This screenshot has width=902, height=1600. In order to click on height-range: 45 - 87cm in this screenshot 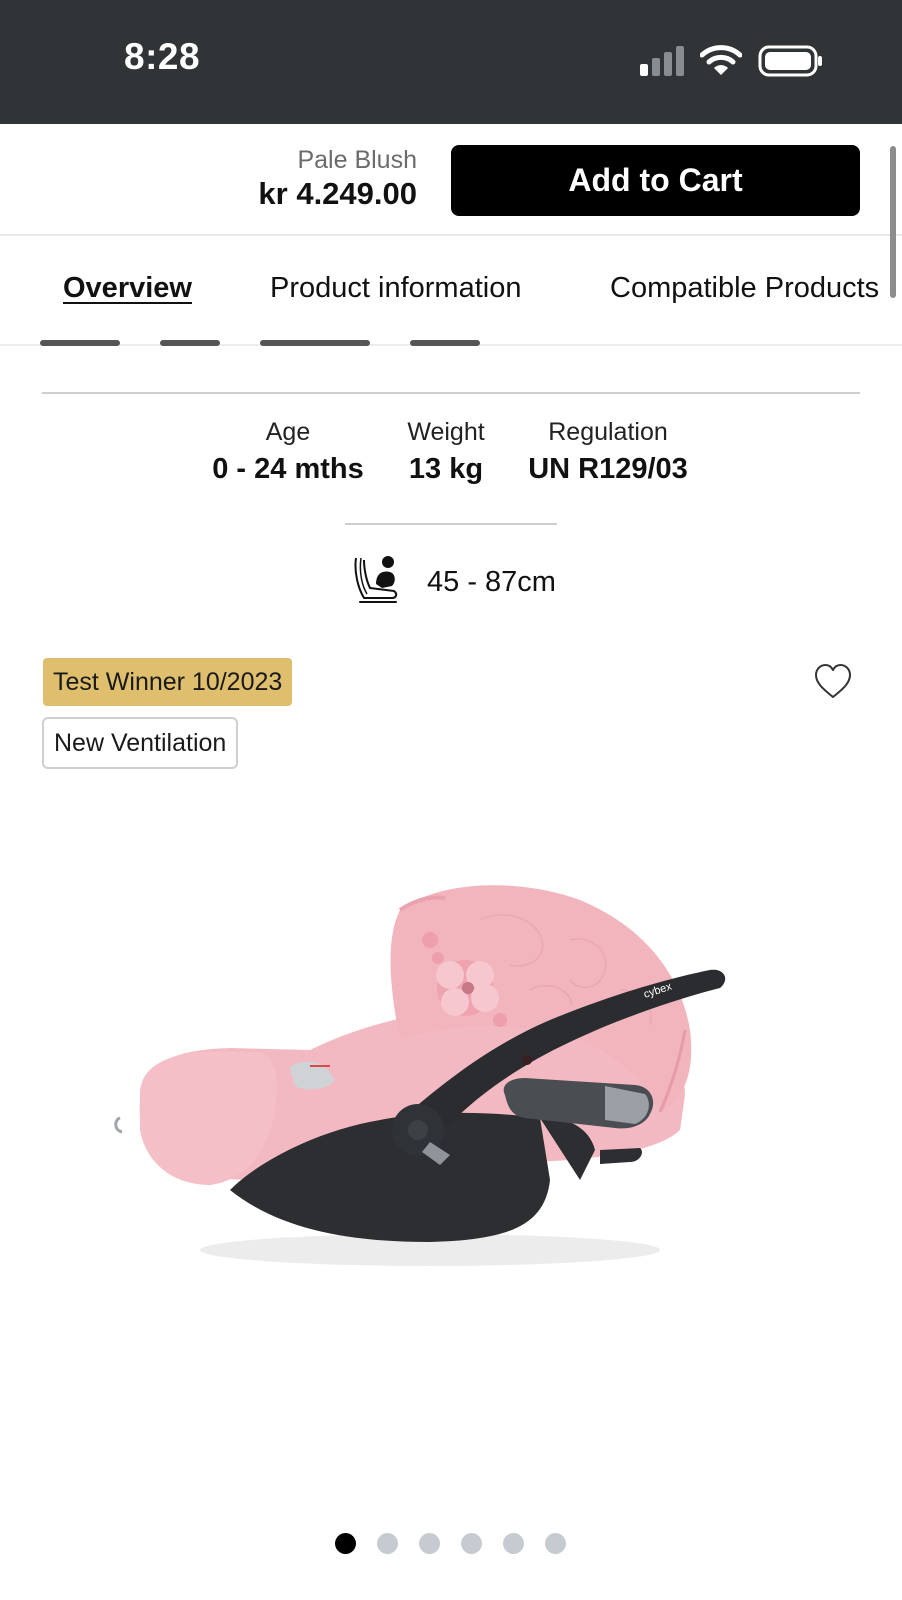, I will do `click(491, 582)`.